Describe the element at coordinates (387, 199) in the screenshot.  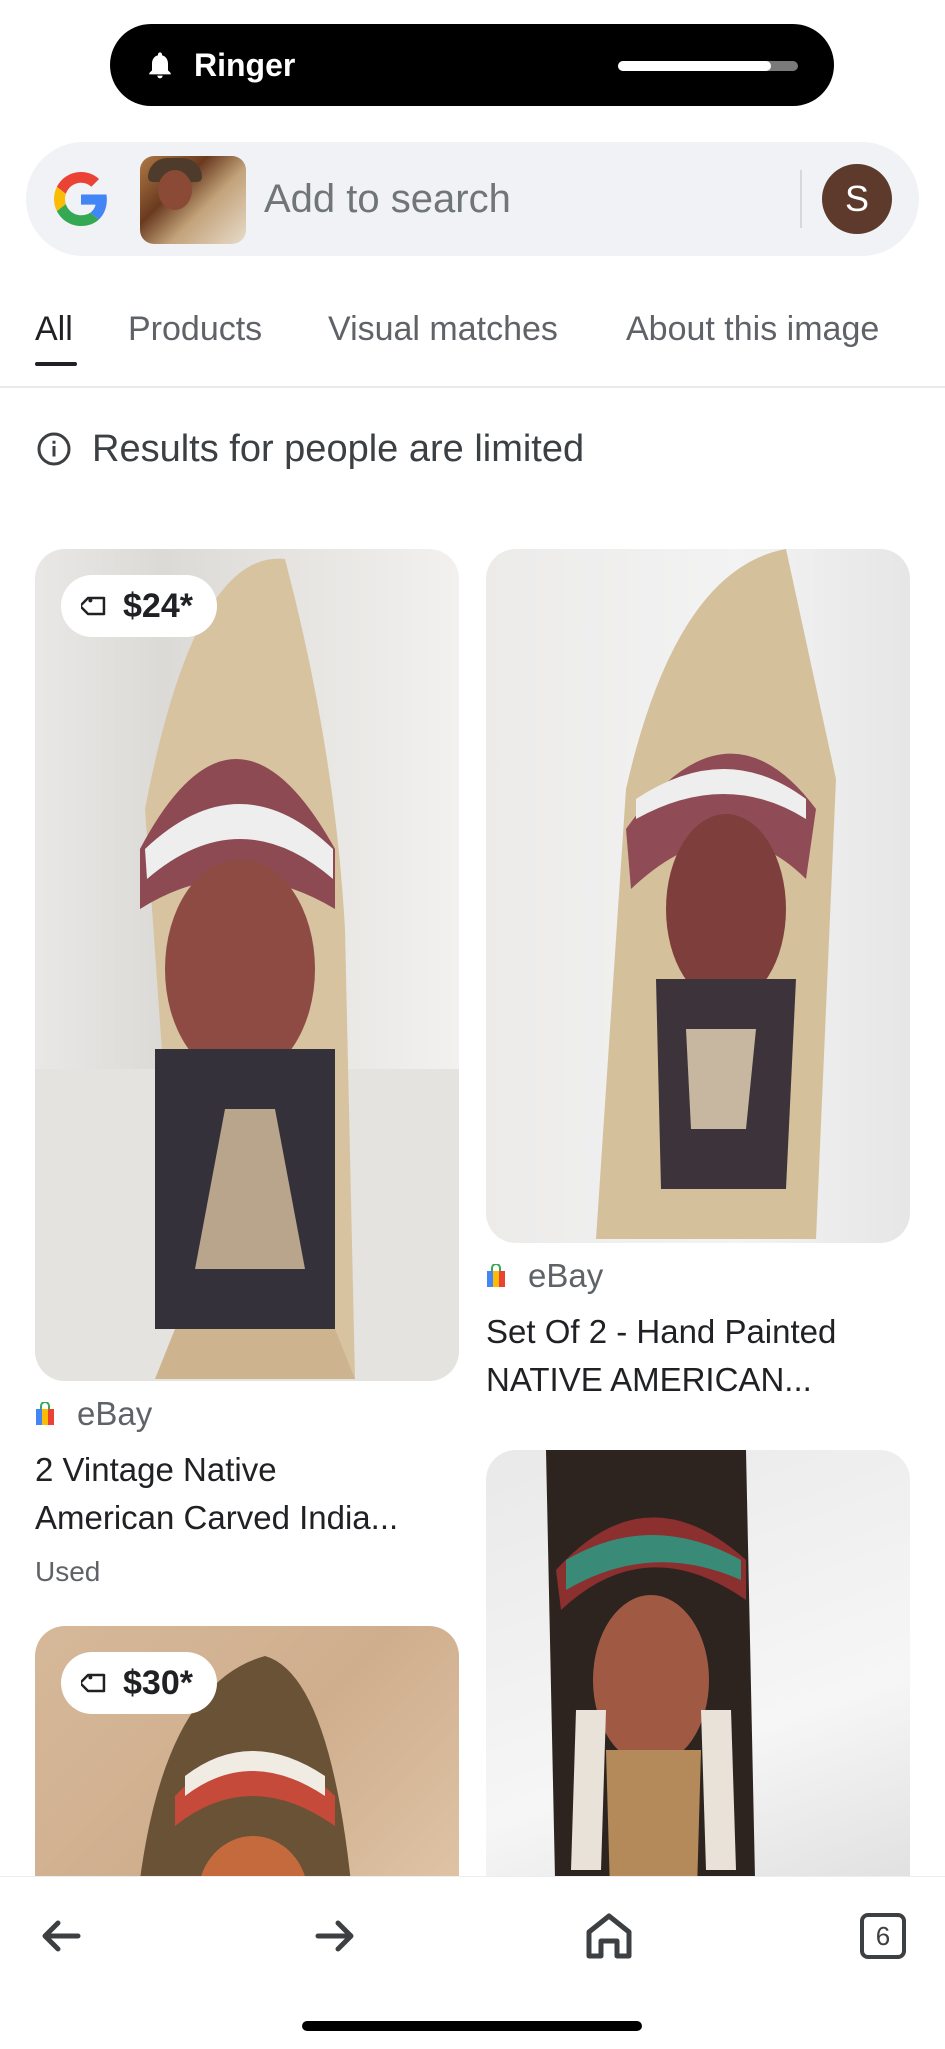
I see `search-input: Add to search` at that location.